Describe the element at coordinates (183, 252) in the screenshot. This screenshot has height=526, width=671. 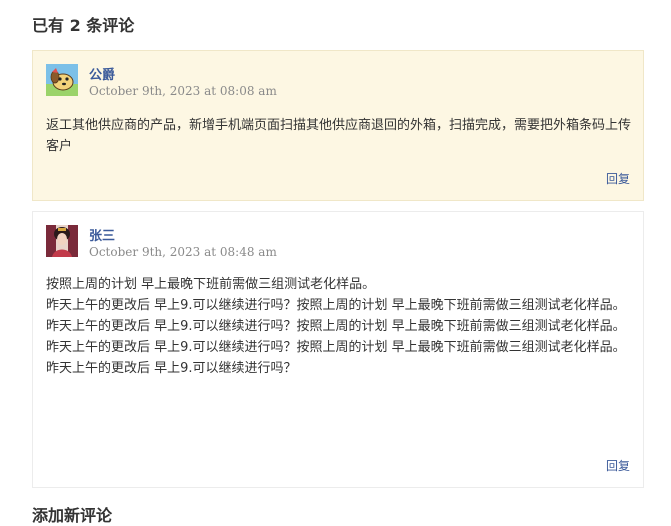
I see `comment-date: October 9th, 2023 at 08:48 am` at that location.